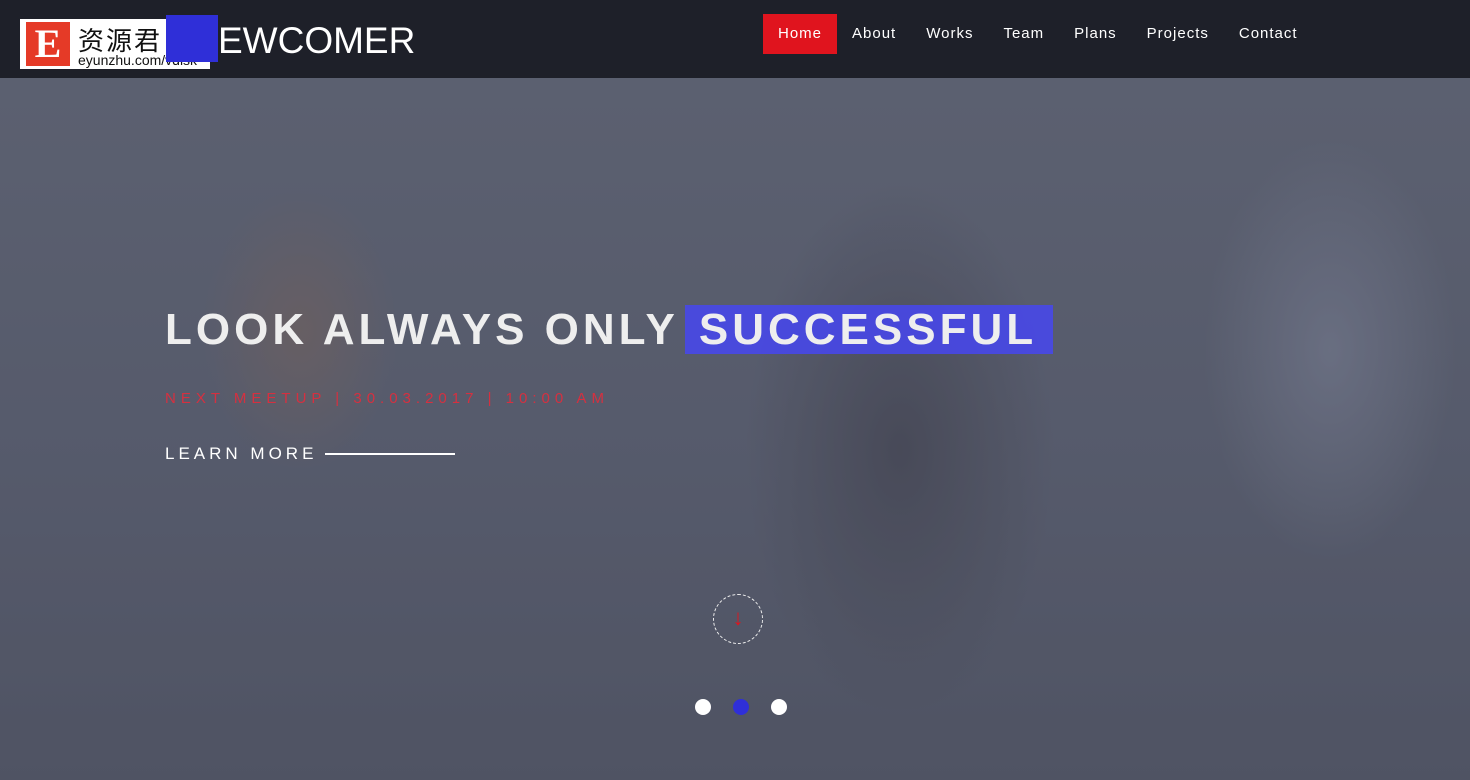 Image resolution: width=1470 pixels, height=780 pixels. Describe the element at coordinates (390, 454) in the screenshot. I see `learn-more-line` at that location.